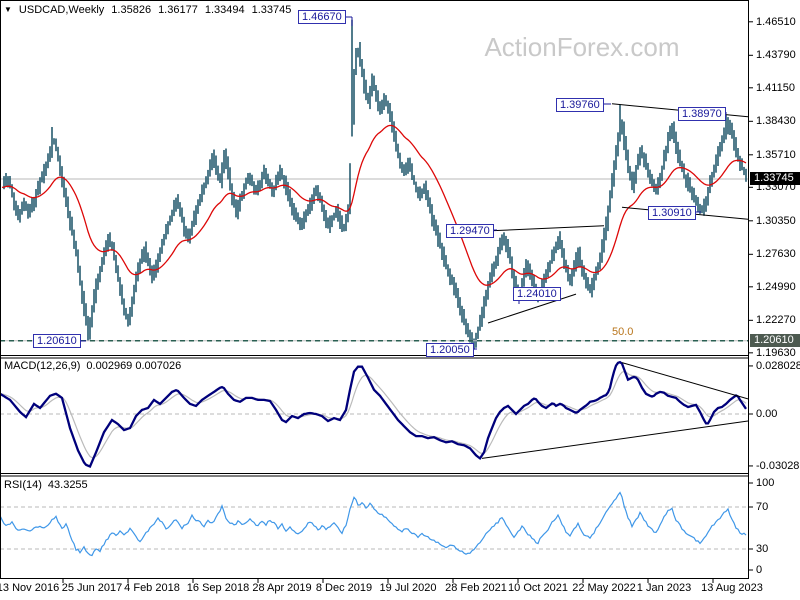  What do you see at coordinates (767, 414) in the screenshot?
I see `y-axis-label: 0.00` at bounding box center [767, 414].